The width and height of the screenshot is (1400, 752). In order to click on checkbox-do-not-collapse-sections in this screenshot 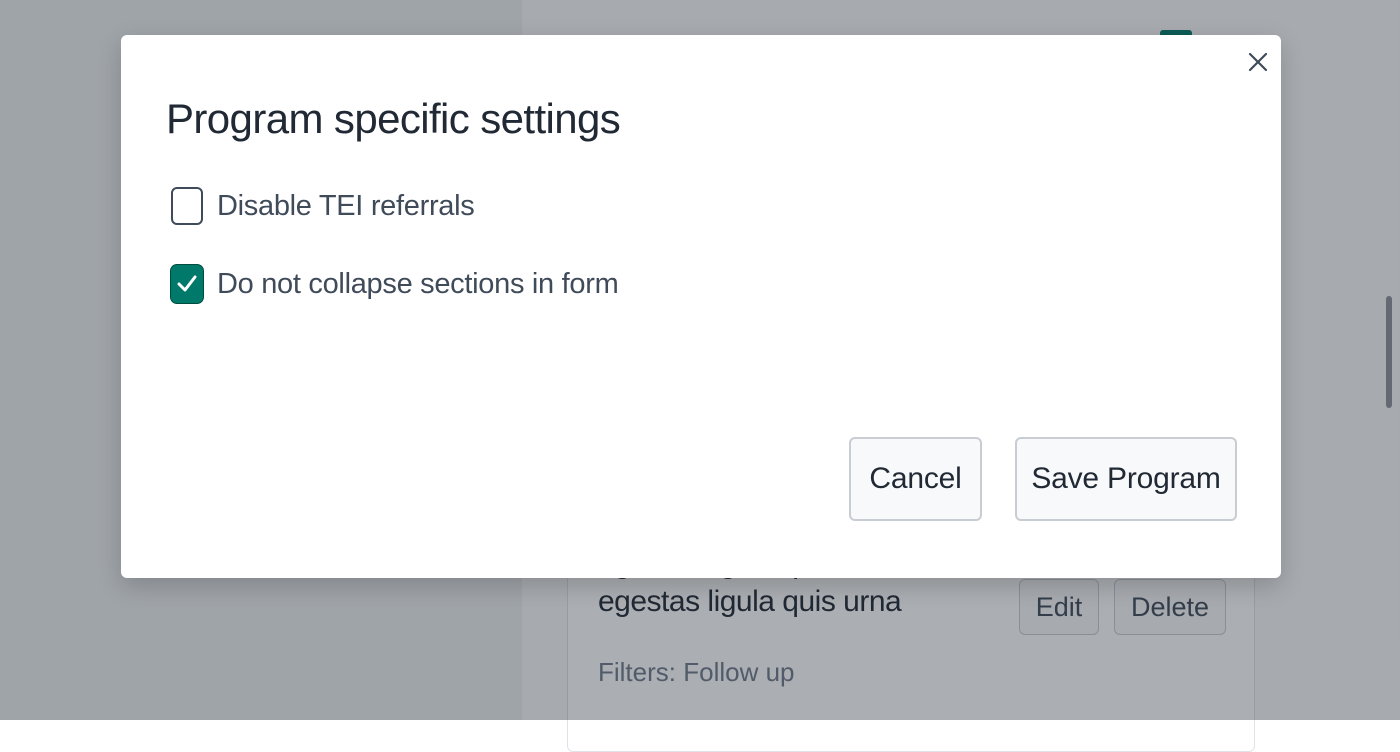, I will do `click(187, 284)`.